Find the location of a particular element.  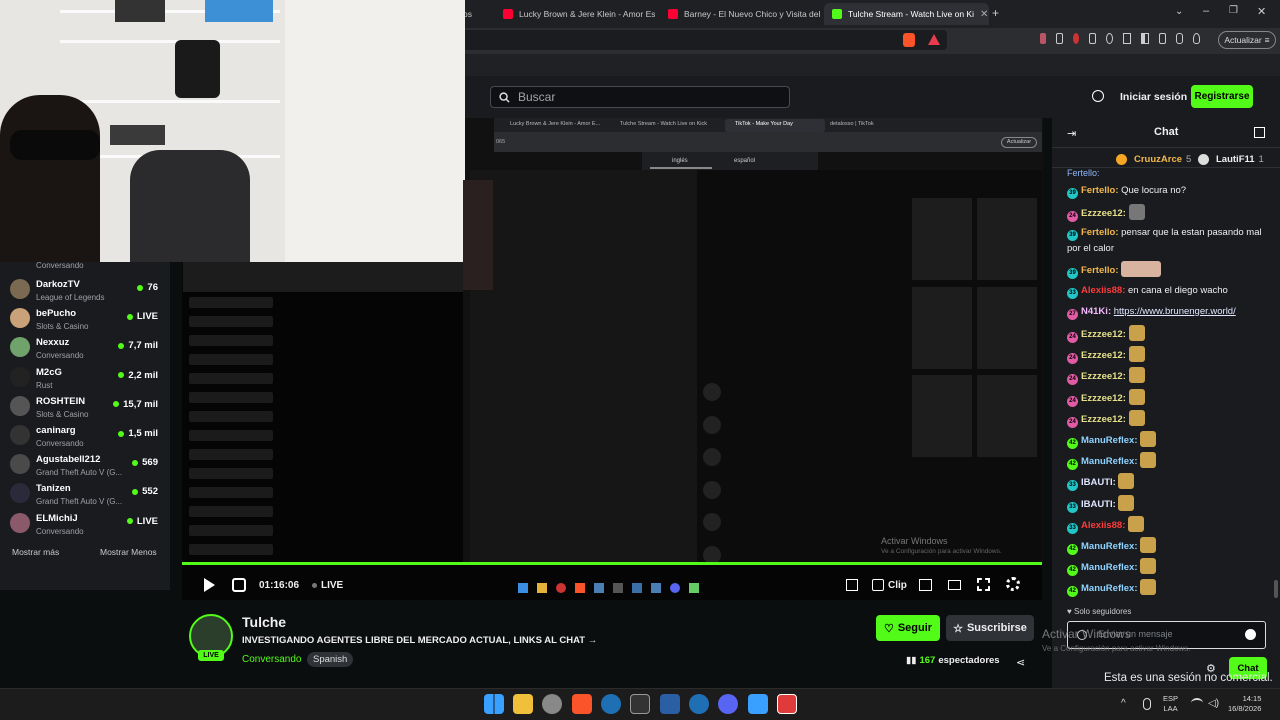

fullscreen-icon is located at coordinates (983, 584).